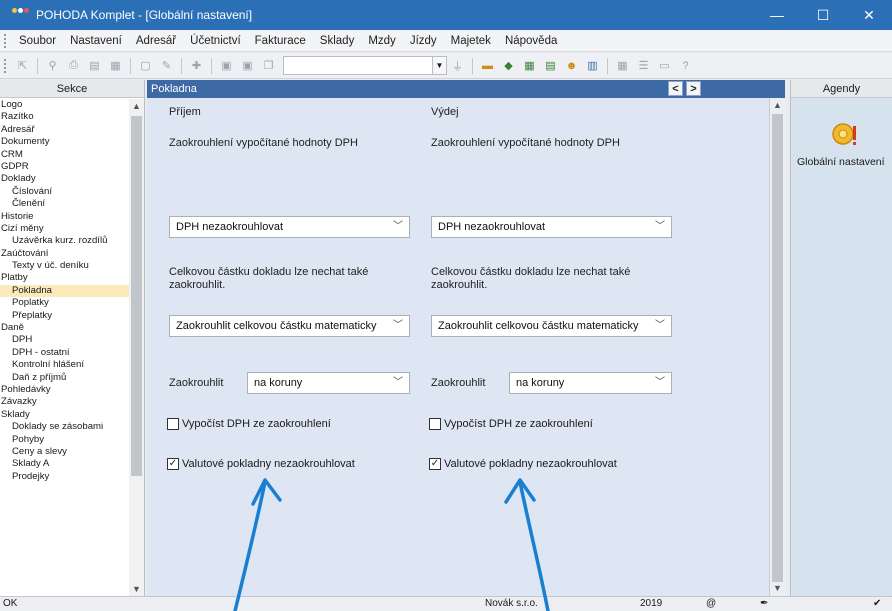 Image resolution: width=892 pixels, height=611 pixels. I want to click on list-icon: ☰, so click(643, 65).